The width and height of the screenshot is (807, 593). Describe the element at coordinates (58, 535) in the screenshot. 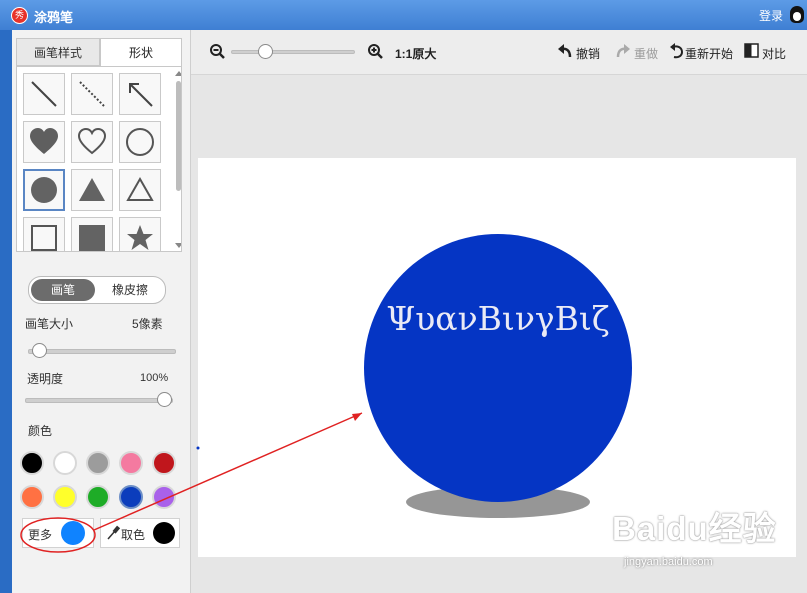

I see `highlight-ellipse` at that location.